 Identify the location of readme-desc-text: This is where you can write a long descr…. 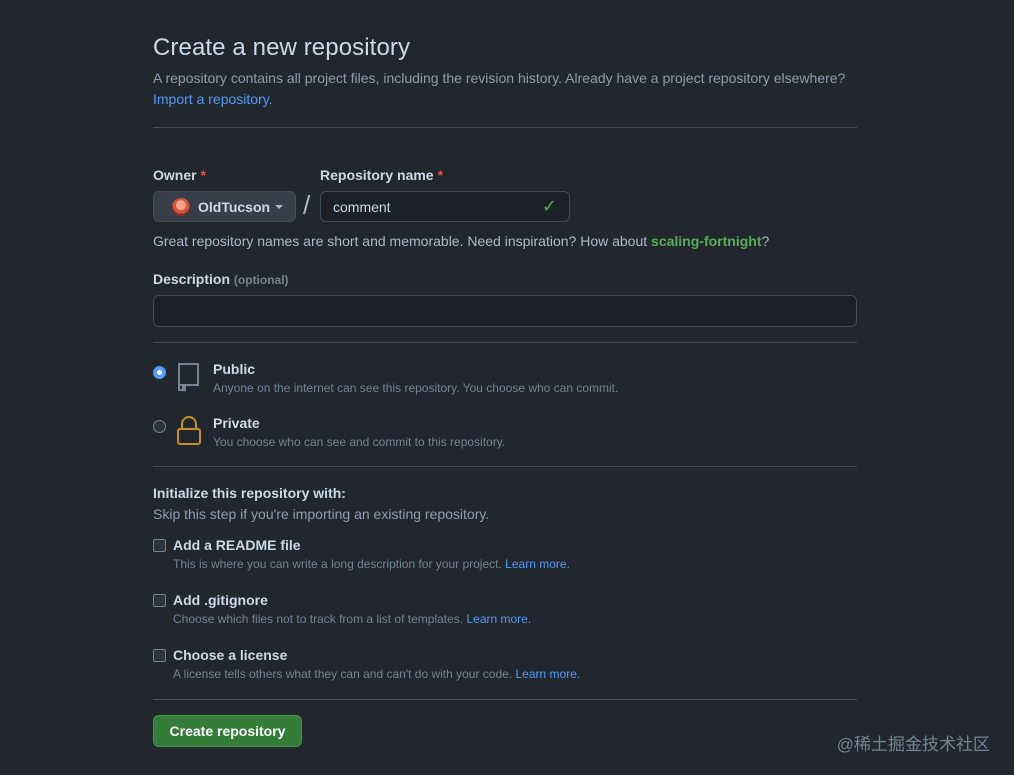
(337, 564).